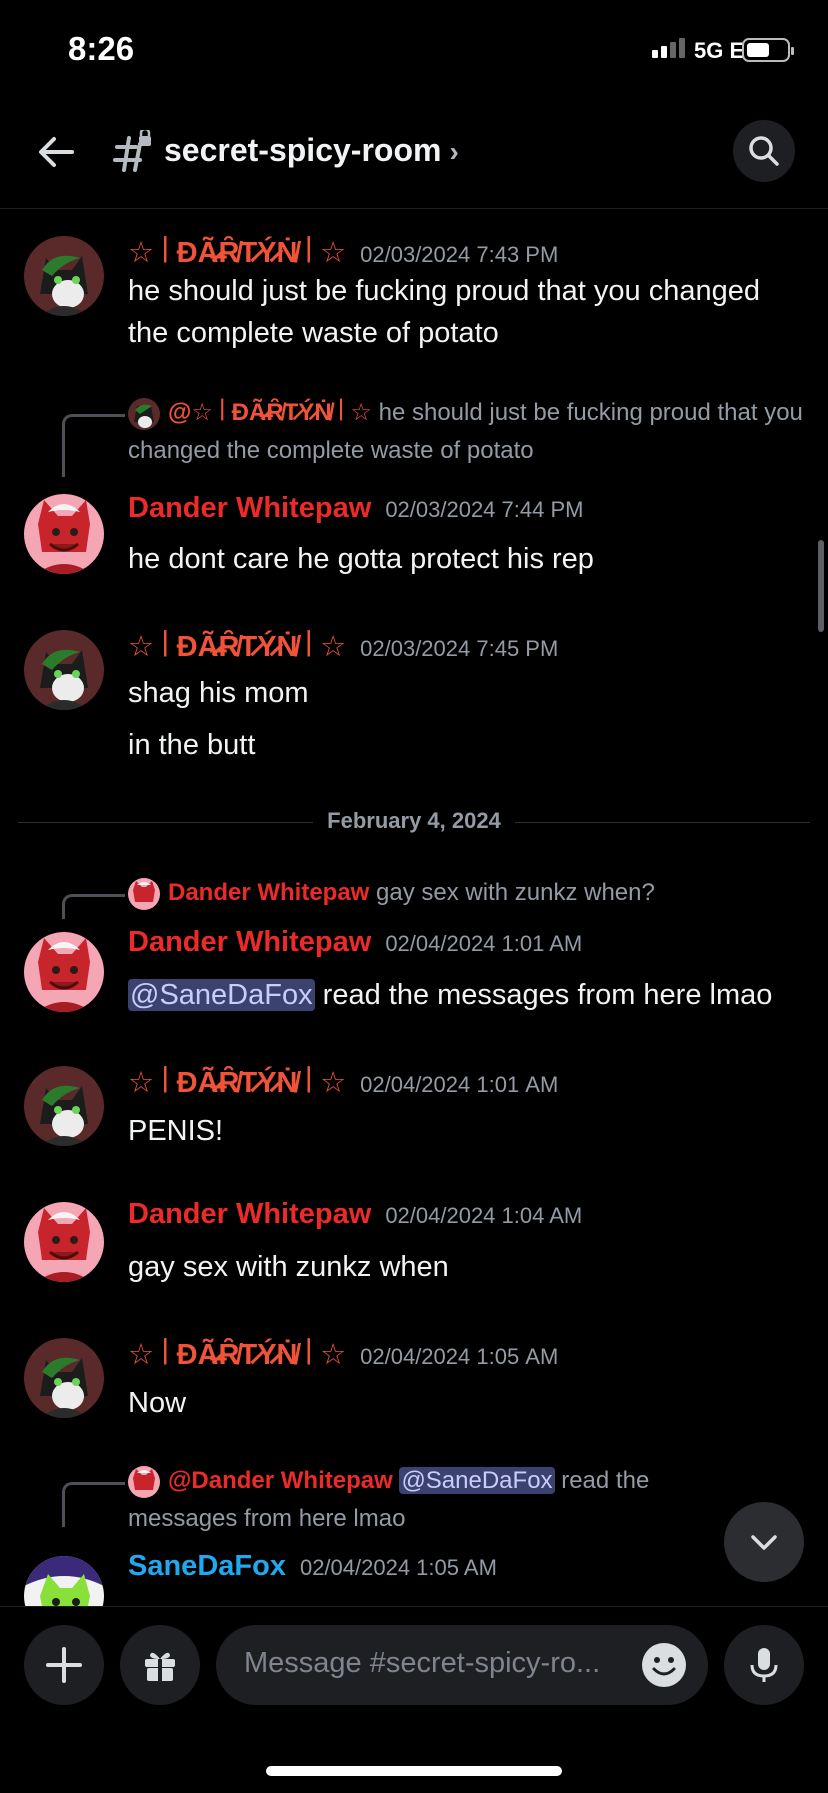 This screenshot has width=828, height=1793. I want to click on reply-text: gay sex with zunkz when?, so click(515, 892).